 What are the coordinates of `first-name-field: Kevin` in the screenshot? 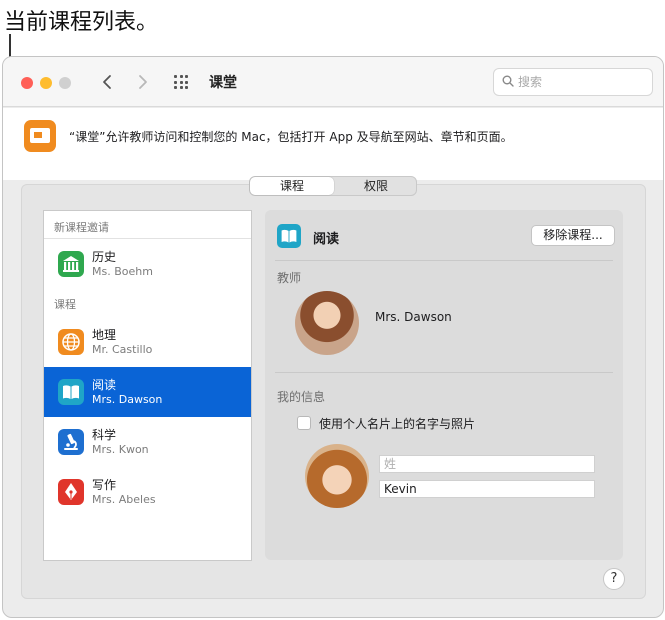 It's located at (487, 489).